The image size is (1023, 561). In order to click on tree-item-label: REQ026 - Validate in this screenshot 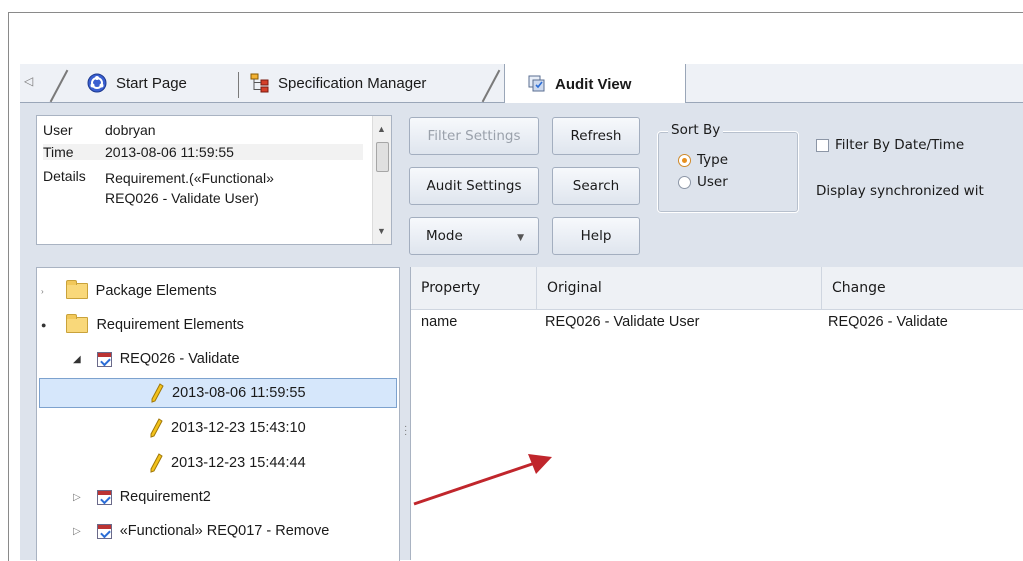, I will do `click(179, 359)`.